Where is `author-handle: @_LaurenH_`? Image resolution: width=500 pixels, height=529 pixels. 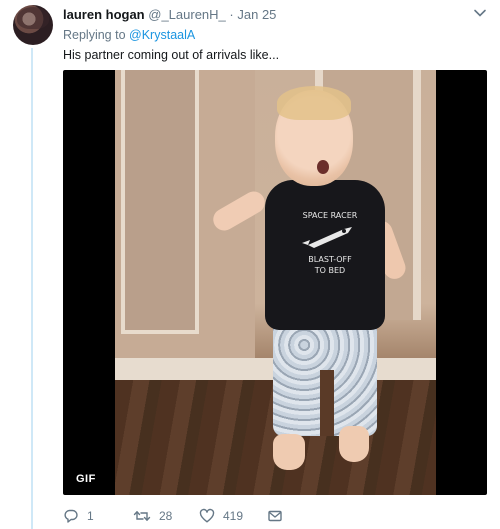
author-handle: @_LaurenH_ is located at coordinates (187, 14).